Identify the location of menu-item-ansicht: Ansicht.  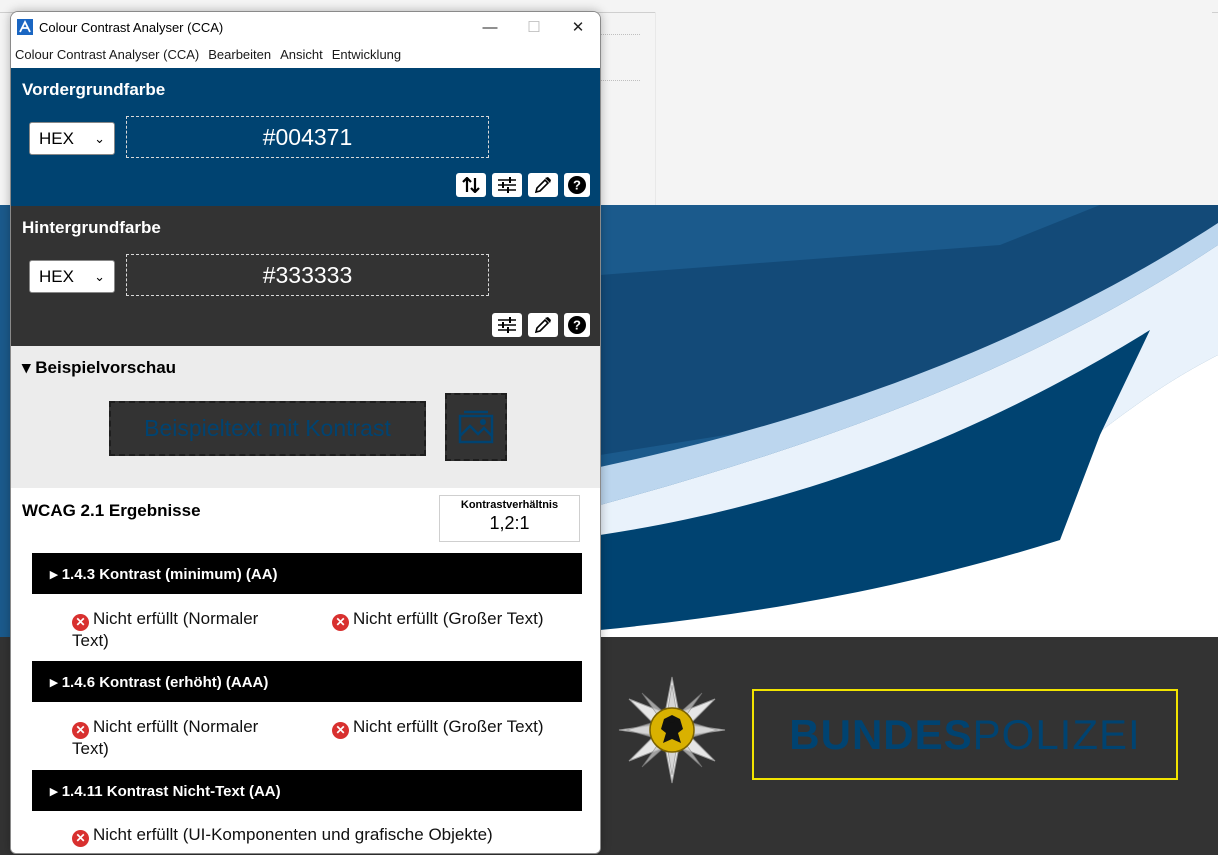
(301, 54).